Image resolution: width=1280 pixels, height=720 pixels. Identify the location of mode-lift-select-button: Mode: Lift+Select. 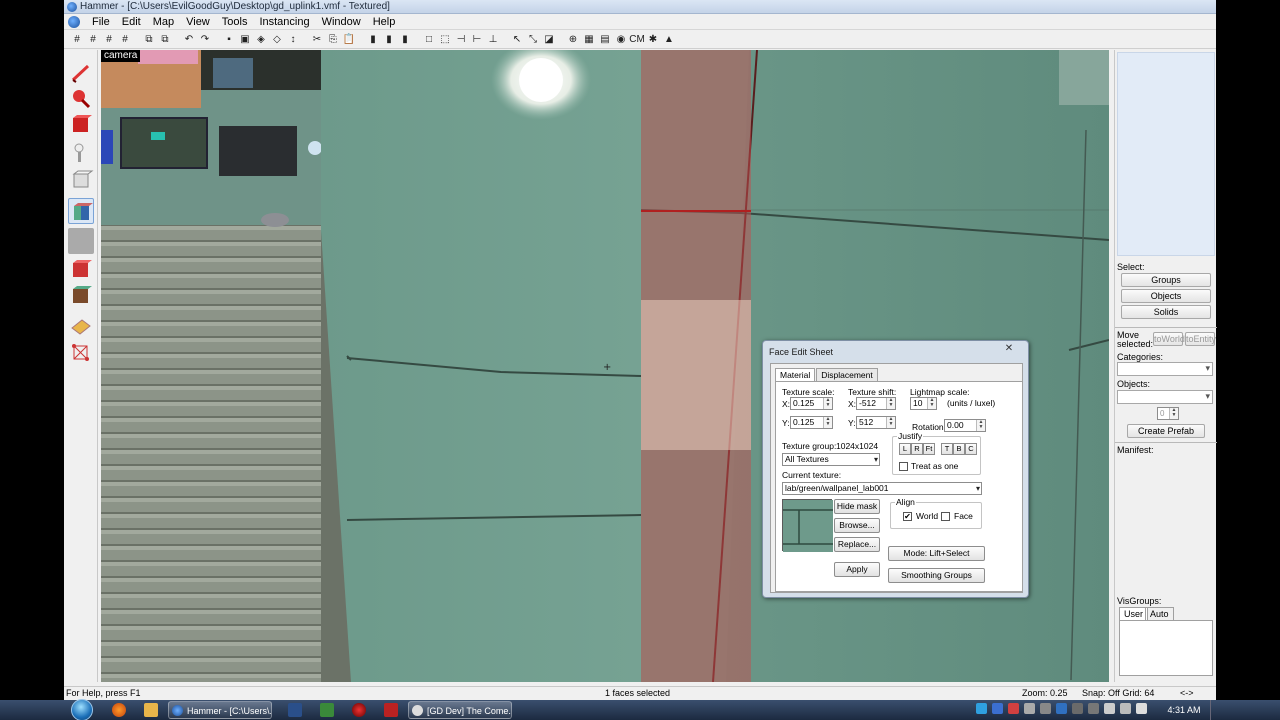
(936, 553).